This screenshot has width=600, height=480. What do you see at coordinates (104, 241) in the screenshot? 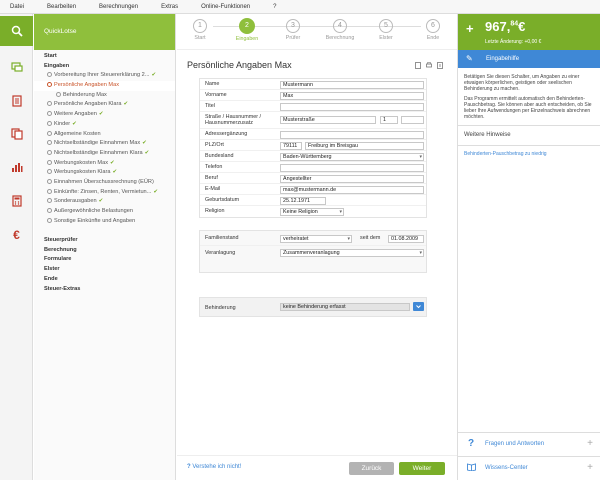
I see `sidebar-item: Steuerprüfer` at bounding box center [104, 241].